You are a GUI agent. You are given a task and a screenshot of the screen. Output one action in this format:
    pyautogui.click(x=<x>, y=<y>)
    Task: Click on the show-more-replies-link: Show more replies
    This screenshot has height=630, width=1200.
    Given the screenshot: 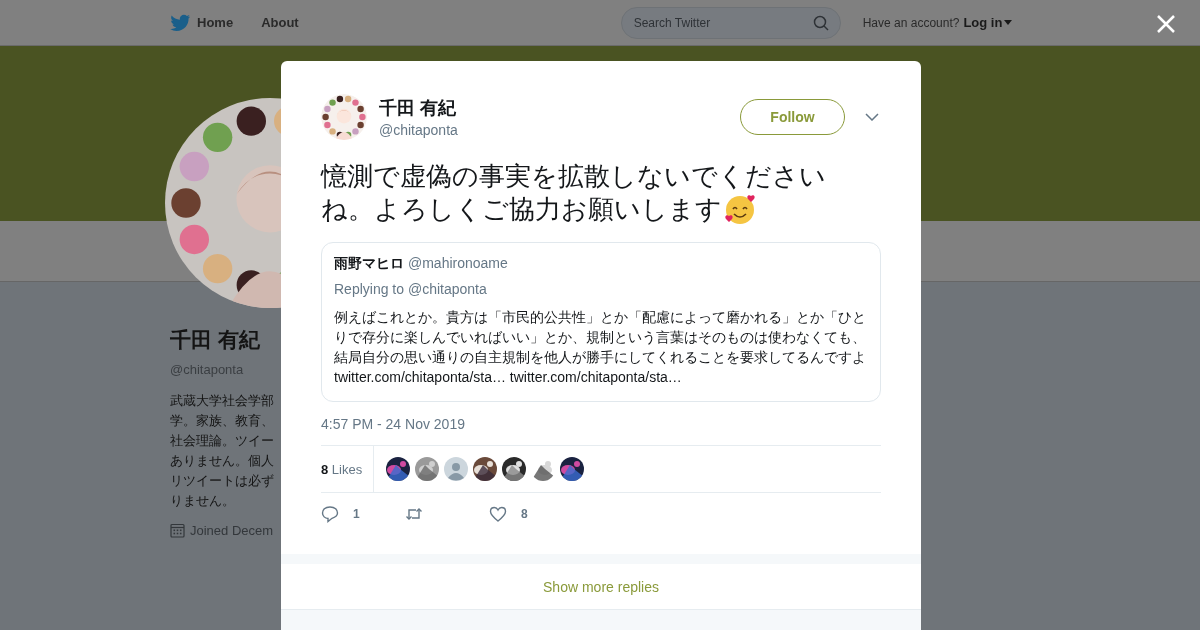 What is the action you would take?
    pyautogui.click(x=601, y=586)
    